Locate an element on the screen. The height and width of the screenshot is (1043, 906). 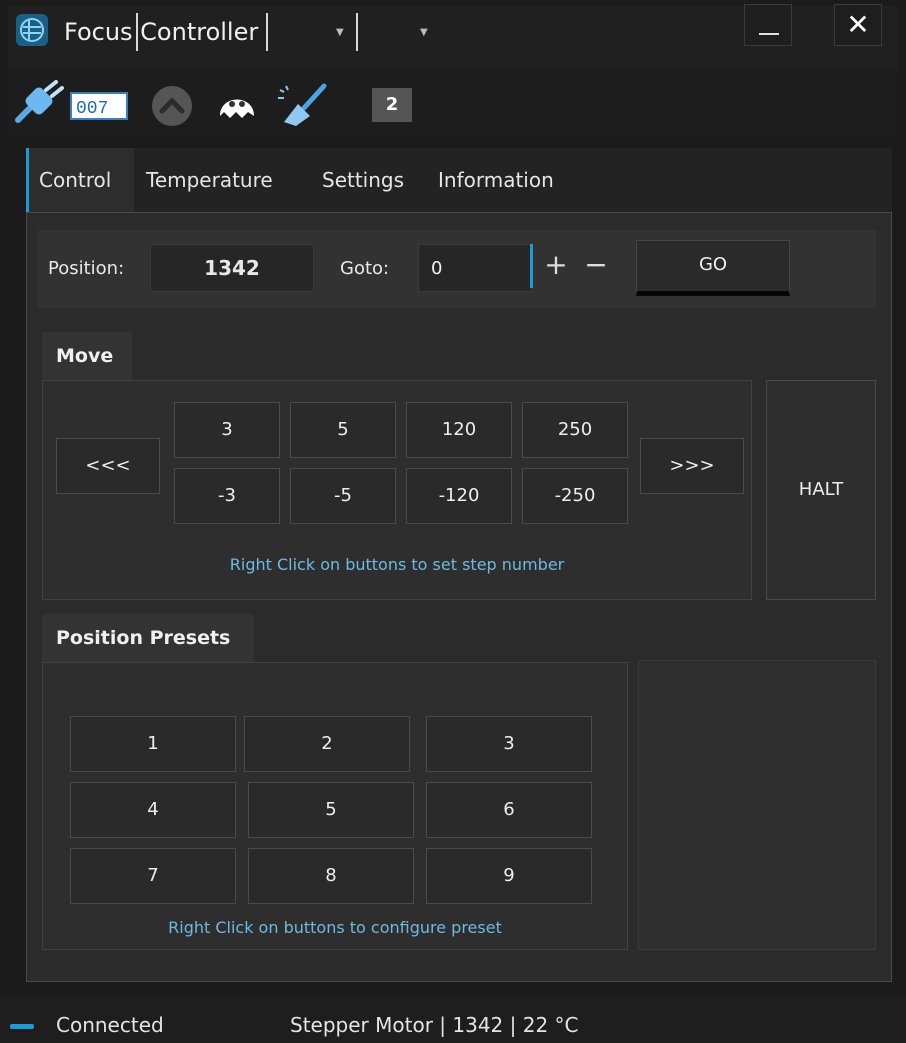
badge-icon: 2 is located at coordinates (392, 105).